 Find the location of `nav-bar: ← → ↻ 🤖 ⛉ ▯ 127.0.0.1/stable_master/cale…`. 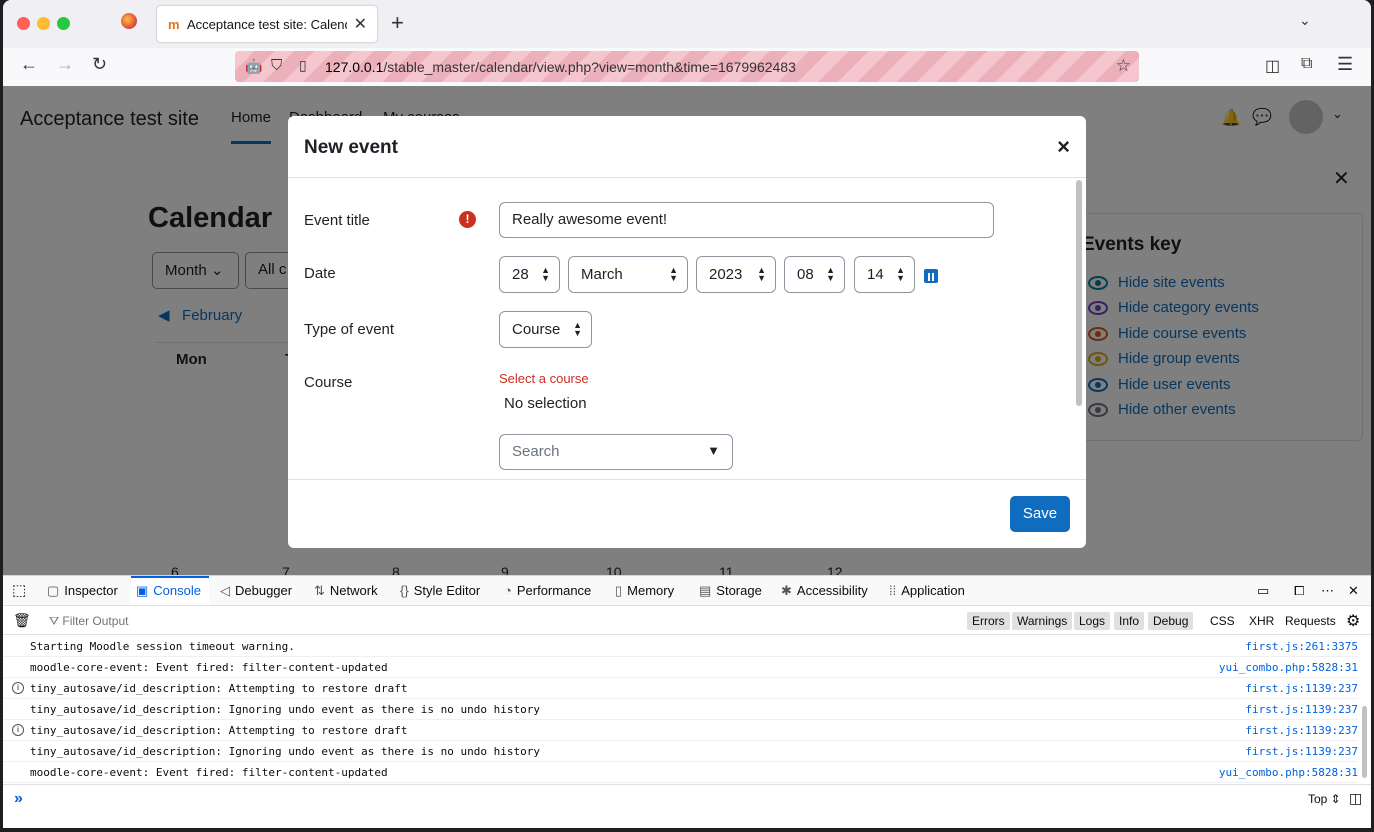

nav-bar: ← → ↻ 🤖 ⛉ ▯ 127.0.0.1/stable_master/cale… is located at coordinates (687, 67).